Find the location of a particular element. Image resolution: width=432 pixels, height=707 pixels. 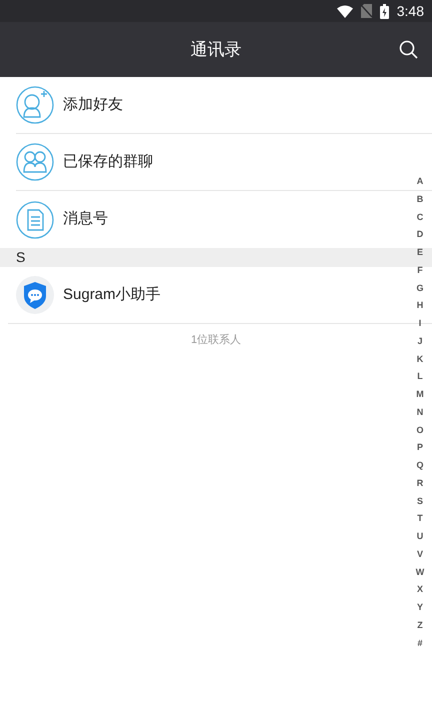

index-letter: X is located at coordinates (420, 590).